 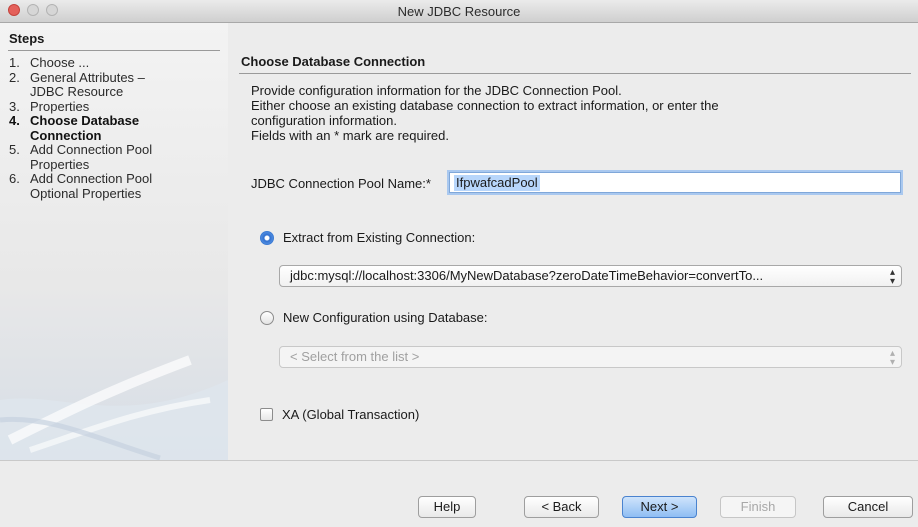 What do you see at coordinates (758, 507) in the screenshot?
I see `finish-button: Finish` at bounding box center [758, 507].